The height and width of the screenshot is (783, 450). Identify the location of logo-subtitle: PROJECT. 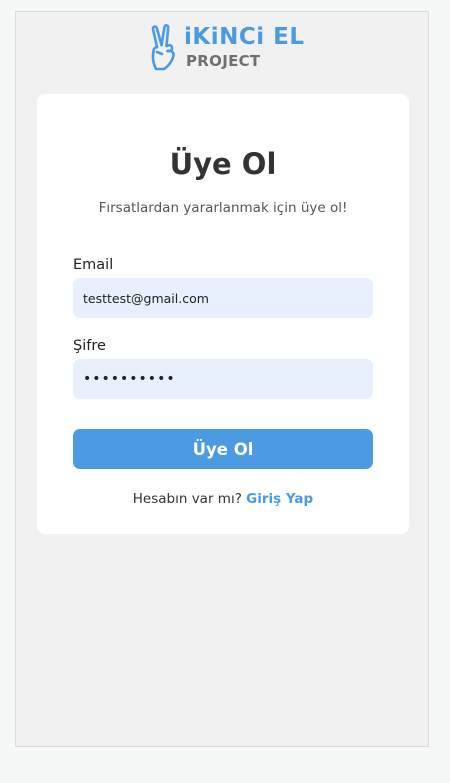
(223, 61).